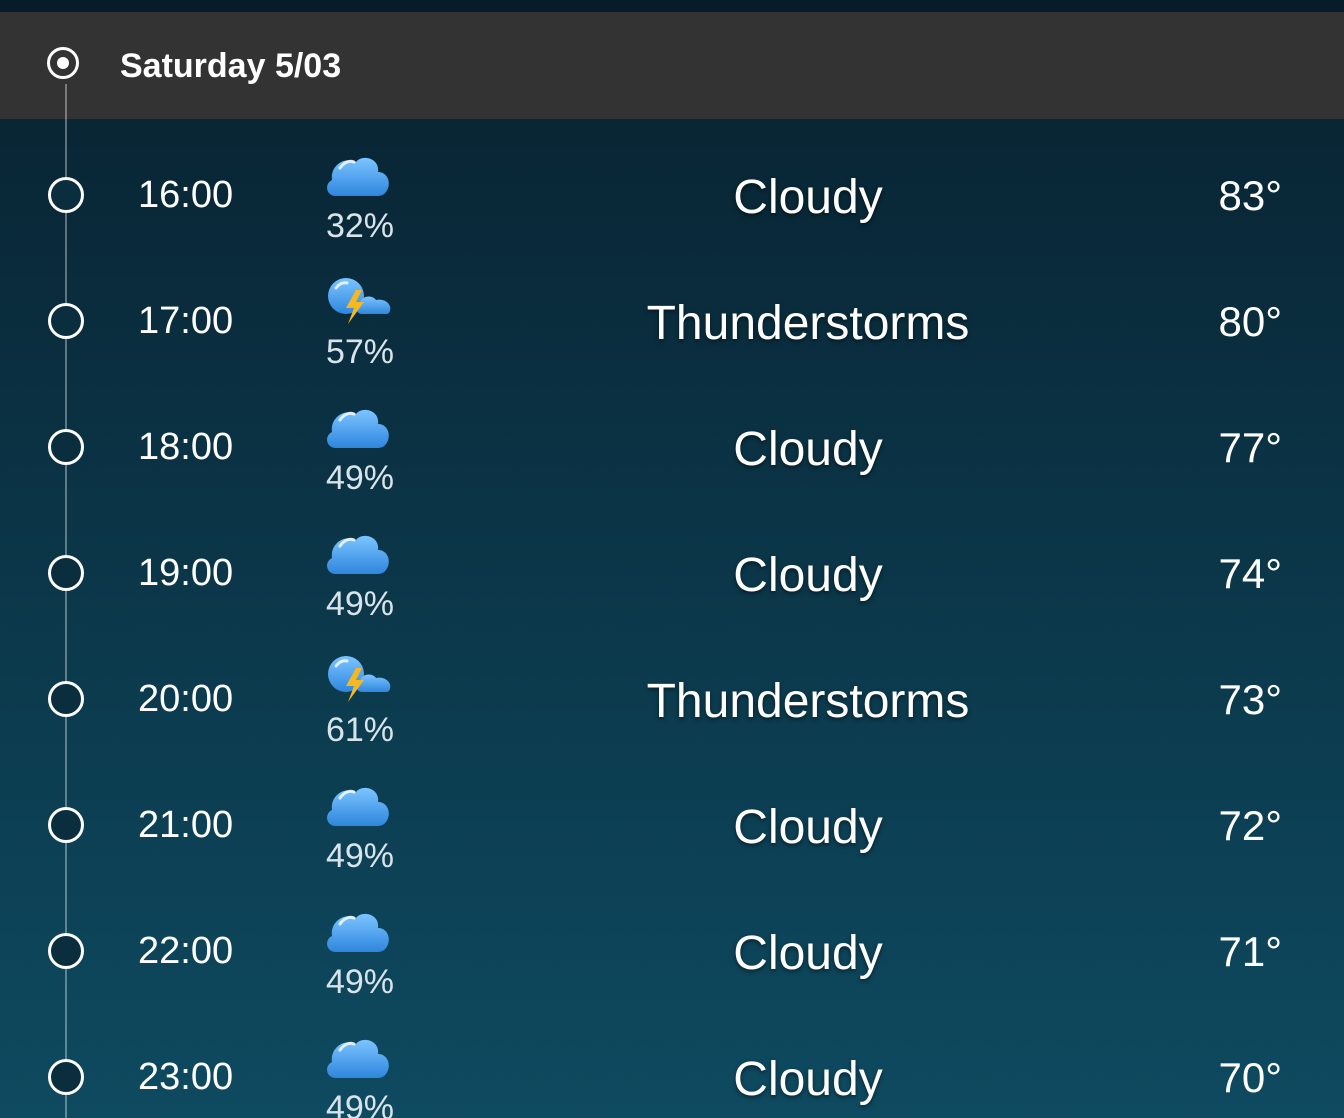 The width and height of the screenshot is (1344, 1118). Describe the element at coordinates (186, 1077) in the screenshot. I see `hour-time: 23:00` at that location.